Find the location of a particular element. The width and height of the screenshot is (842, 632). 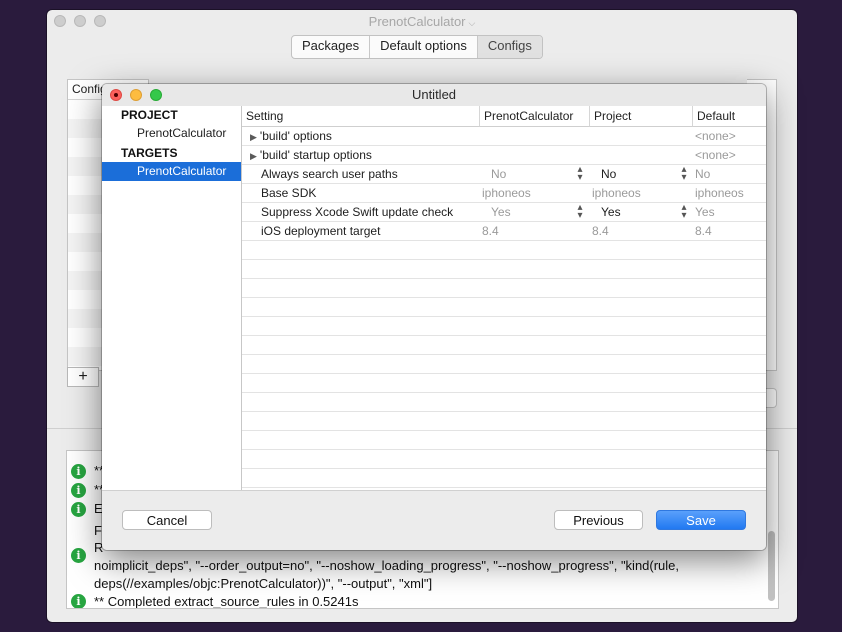

tab-segmented-control: Packages Default options Configs is located at coordinates (417, 47).